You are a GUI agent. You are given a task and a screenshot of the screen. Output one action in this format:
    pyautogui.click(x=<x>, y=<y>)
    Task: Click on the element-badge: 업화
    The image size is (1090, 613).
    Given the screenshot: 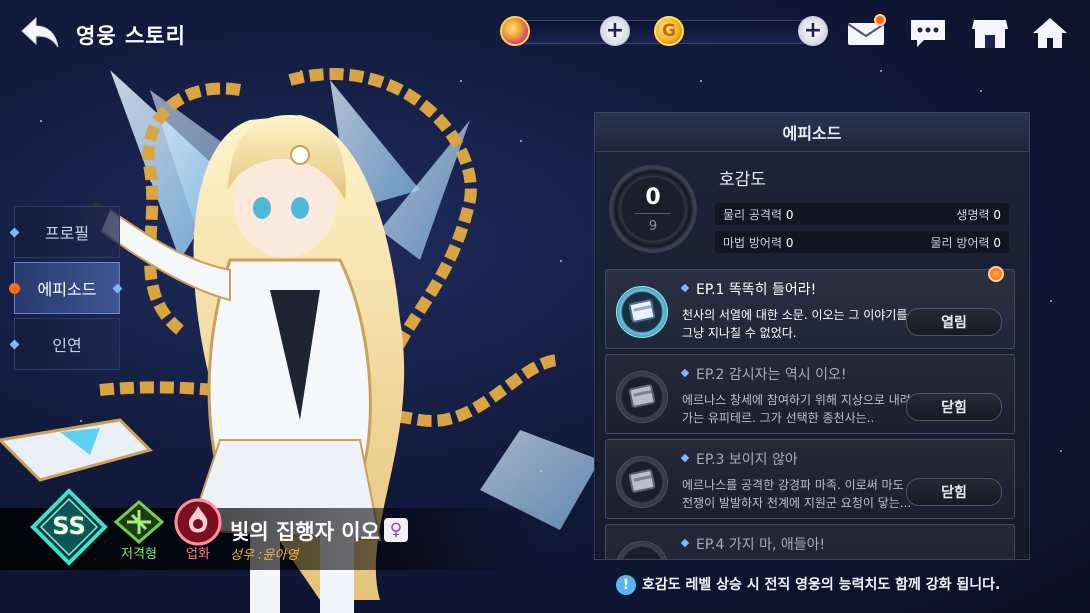 What is the action you would take?
    pyautogui.click(x=198, y=530)
    